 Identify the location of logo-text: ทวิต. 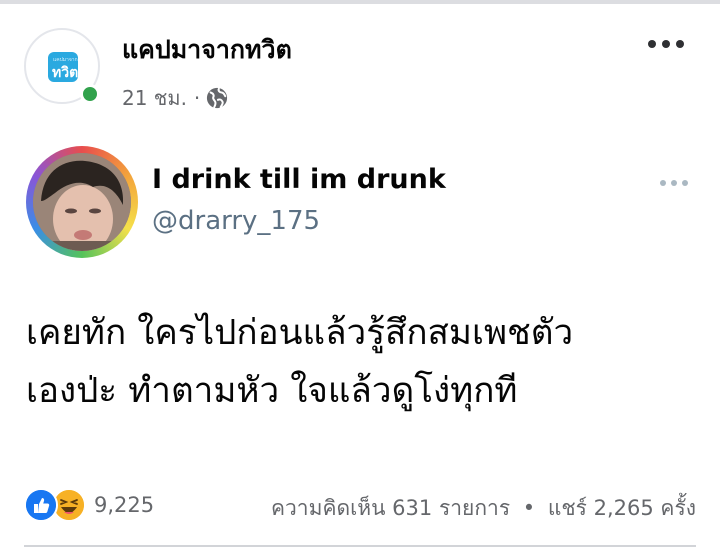
(65, 73).